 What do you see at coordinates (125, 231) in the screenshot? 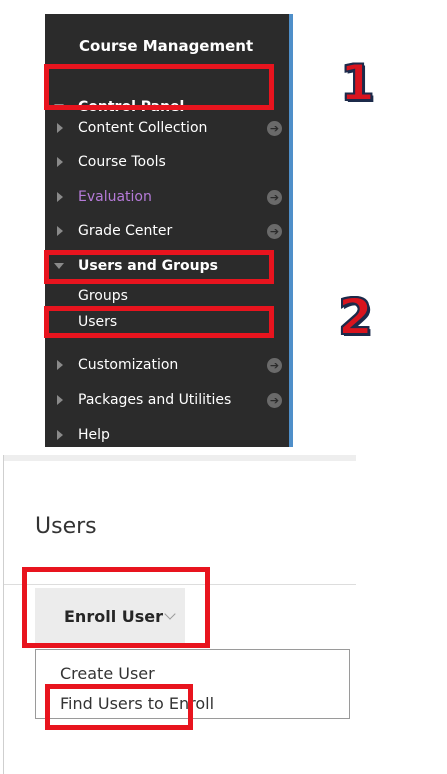
I see `menu-item-label: Grade Center` at bounding box center [125, 231].